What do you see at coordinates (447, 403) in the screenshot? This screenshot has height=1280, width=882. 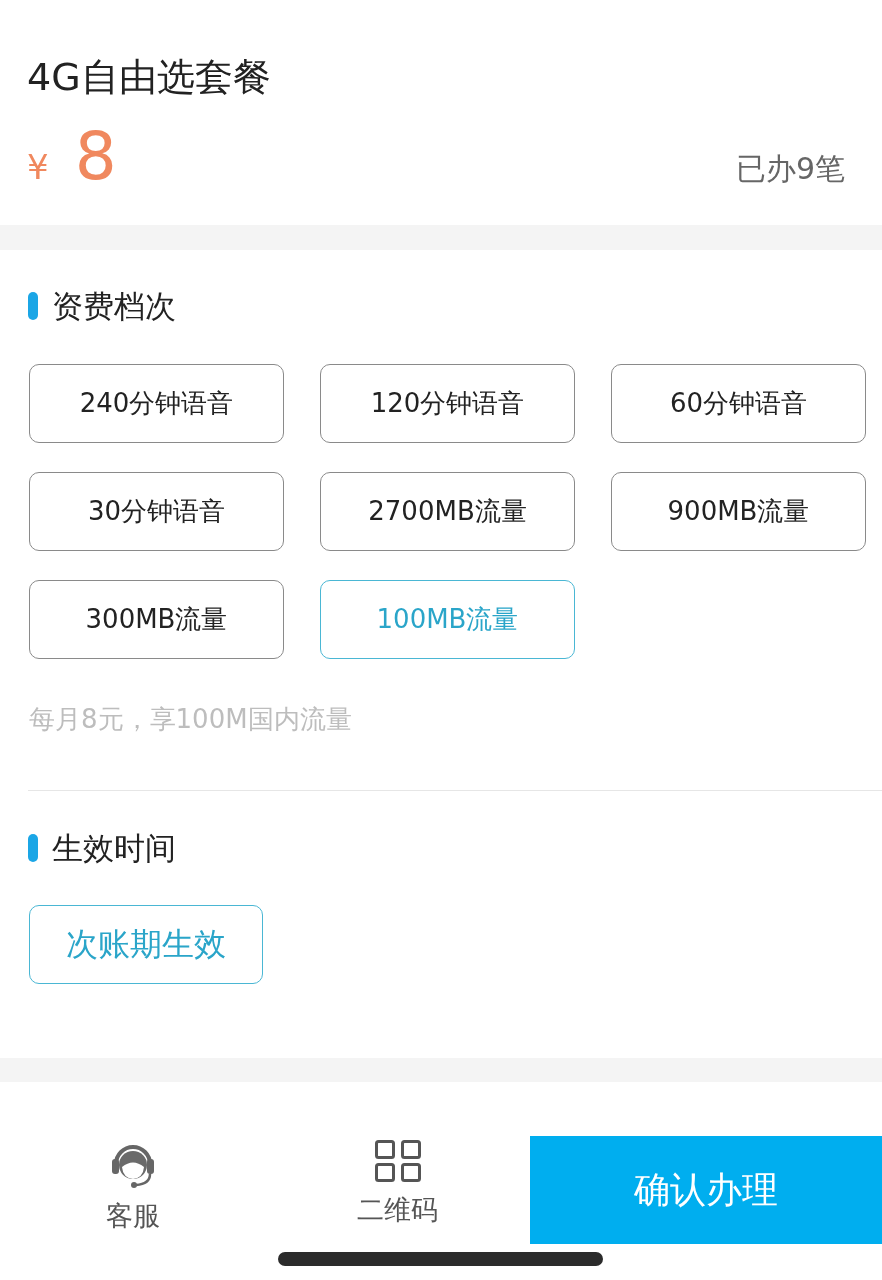 I see `plan-option-button: 120分钟语音` at bounding box center [447, 403].